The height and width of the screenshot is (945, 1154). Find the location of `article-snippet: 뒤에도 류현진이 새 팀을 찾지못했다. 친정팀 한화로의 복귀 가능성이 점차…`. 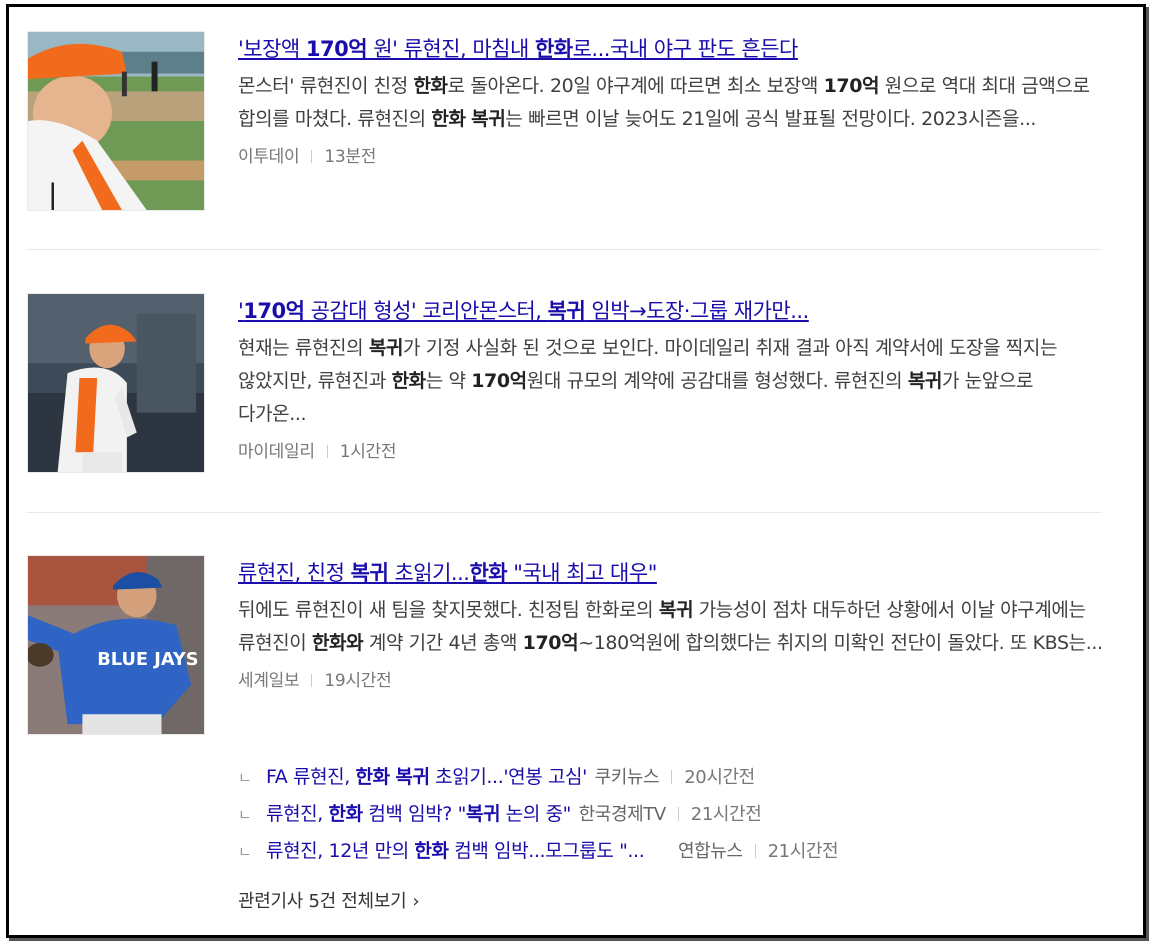

article-snippet: 뒤에도 류현진이 새 팀을 찾지못했다. 친정팀 한화로의 복귀 가능성이 점차… is located at coordinates (671, 627).